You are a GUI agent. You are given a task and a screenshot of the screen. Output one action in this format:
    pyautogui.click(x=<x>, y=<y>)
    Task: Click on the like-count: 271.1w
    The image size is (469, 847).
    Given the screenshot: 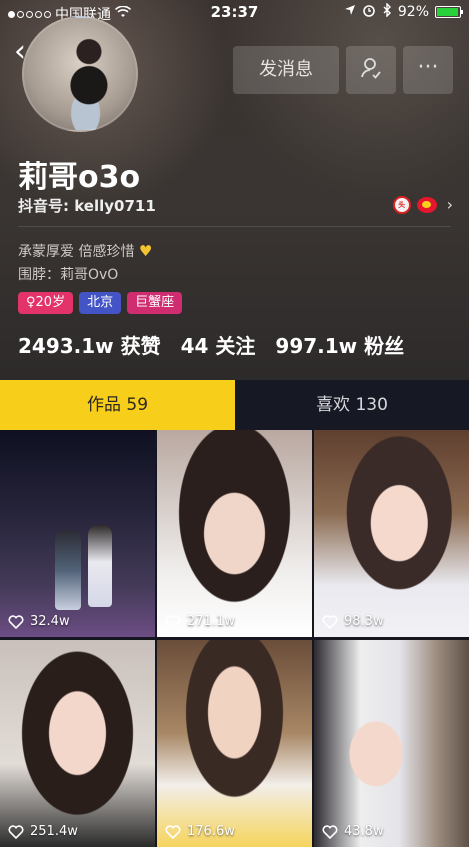 What is the action you would take?
    pyautogui.click(x=200, y=621)
    